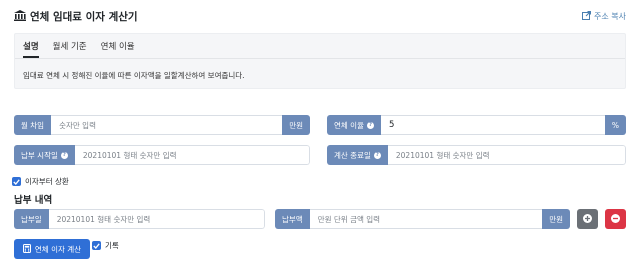 The height and width of the screenshot is (264, 640). What do you see at coordinates (26, 249) in the screenshot?
I see `calculator-icon` at bounding box center [26, 249].